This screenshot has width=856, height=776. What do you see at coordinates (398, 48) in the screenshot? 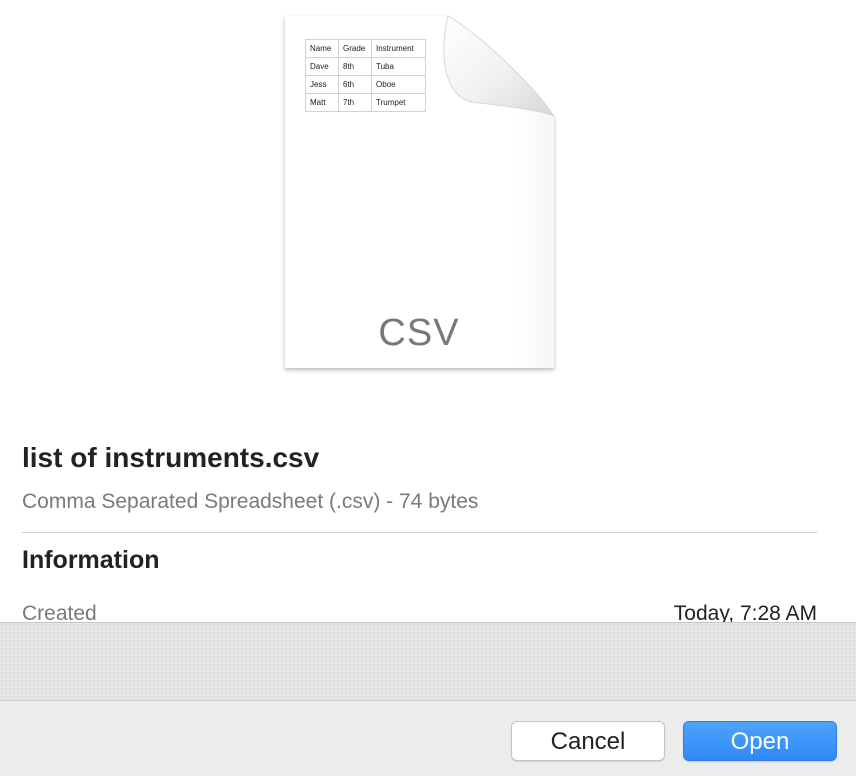
I see `table-cell: Instrument` at bounding box center [398, 48].